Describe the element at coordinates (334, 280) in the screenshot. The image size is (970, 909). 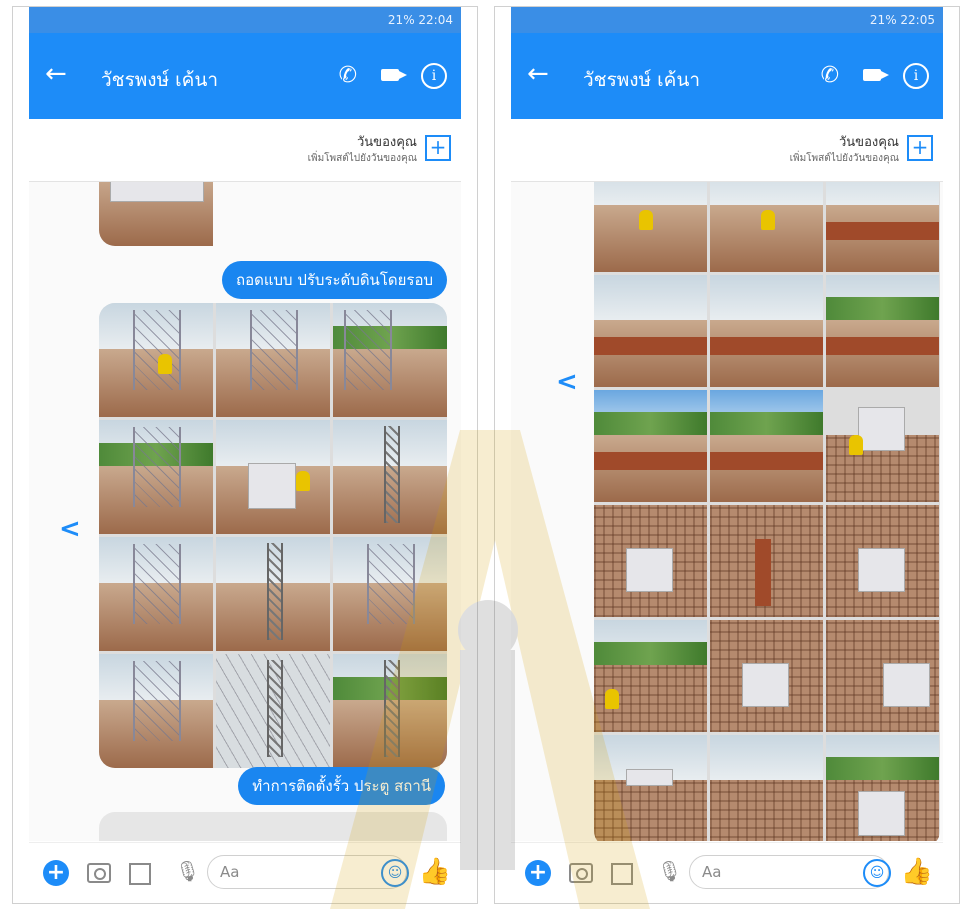
I see `message-bubble: ถอดแบบ ปรับระดับดินโดยรอบ` at that location.